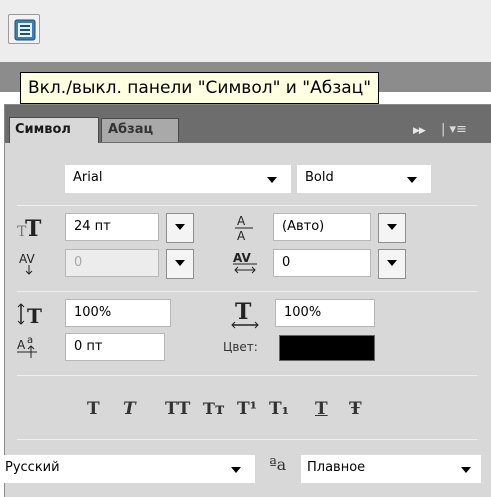 This screenshot has width=491, height=497. Describe the element at coordinates (454, 129) in the screenshot. I see `panel-menu-icon: | ▾≡` at that location.